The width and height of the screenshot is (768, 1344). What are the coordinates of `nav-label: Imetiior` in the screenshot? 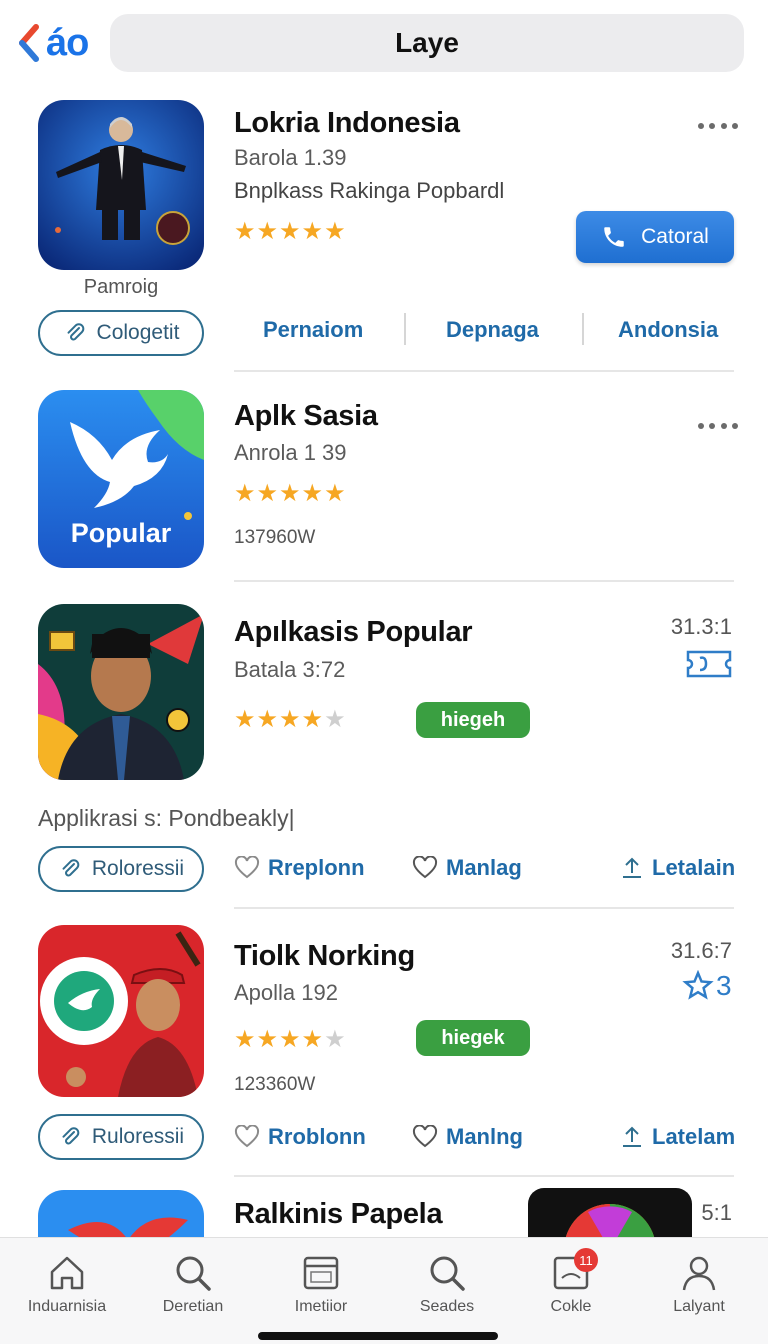 It's located at (321, 1306).